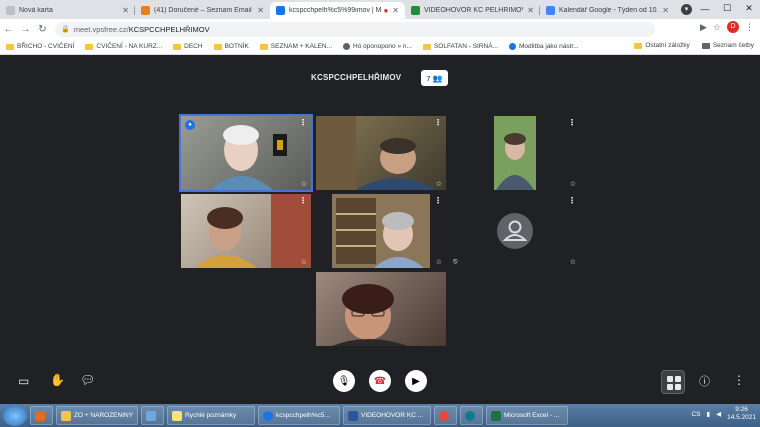 The height and width of the screenshot is (427, 760). I want to click on participants-button: 7 👥, so click(434, 78).